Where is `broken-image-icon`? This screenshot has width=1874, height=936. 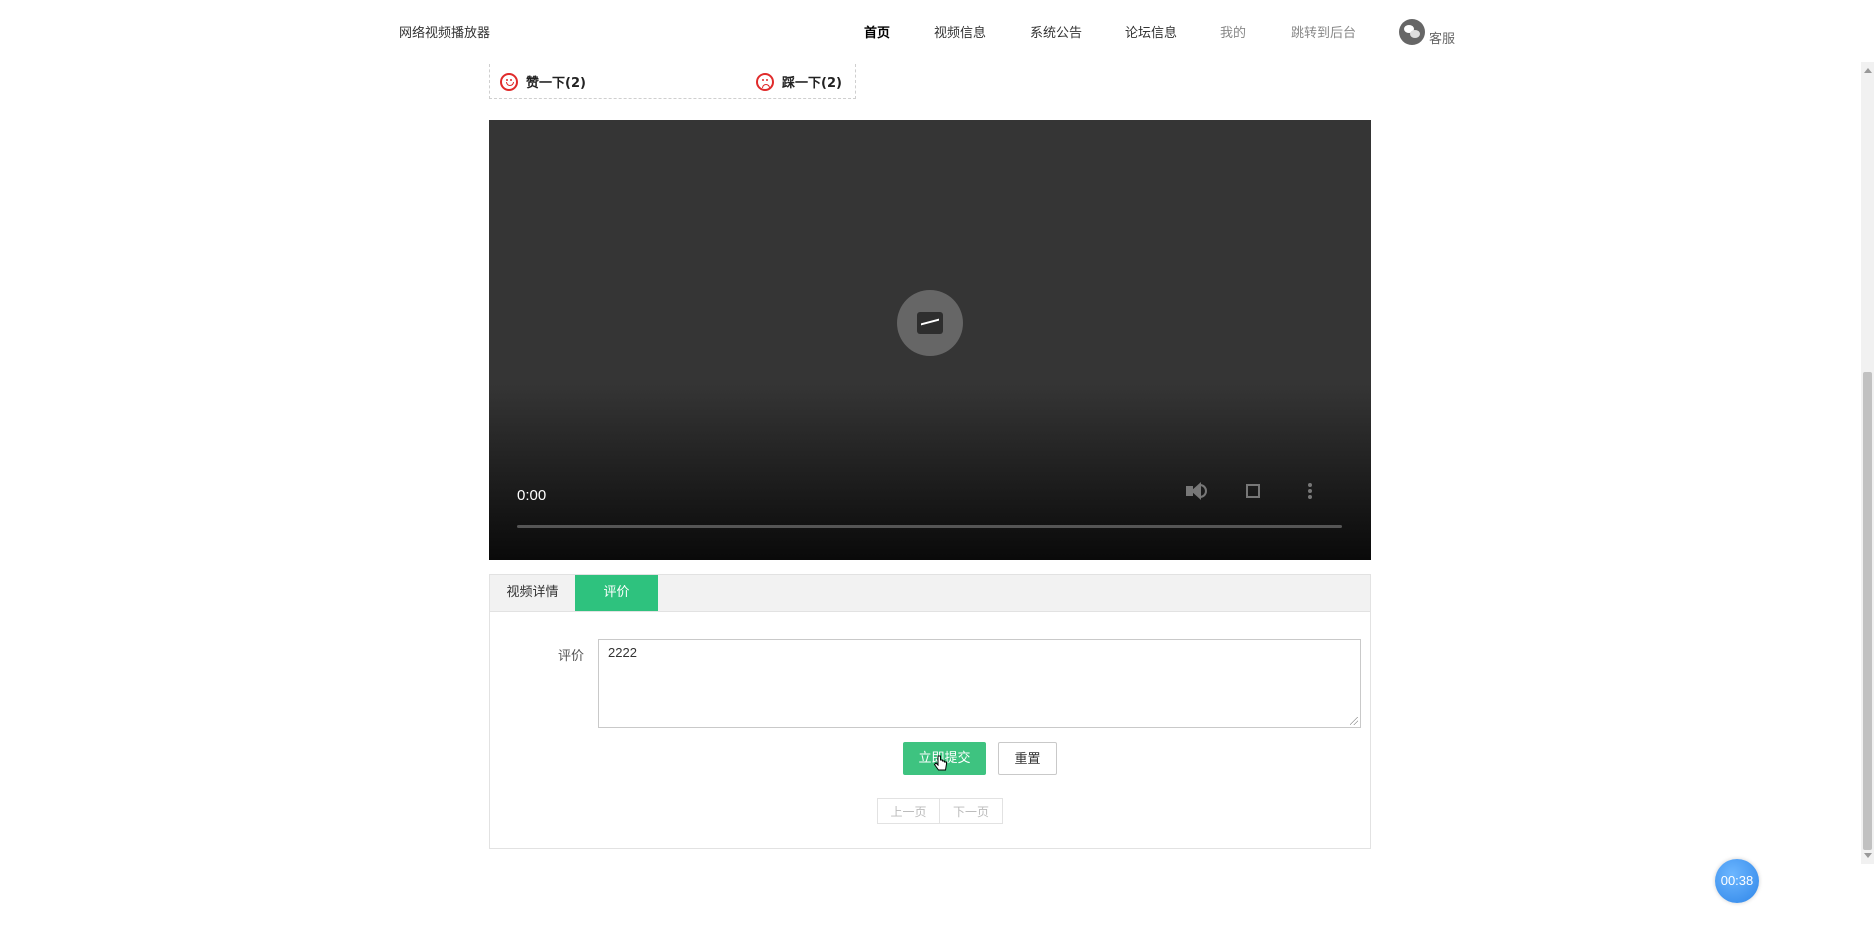 broken-image-icon is located at coordinates (930, 323).